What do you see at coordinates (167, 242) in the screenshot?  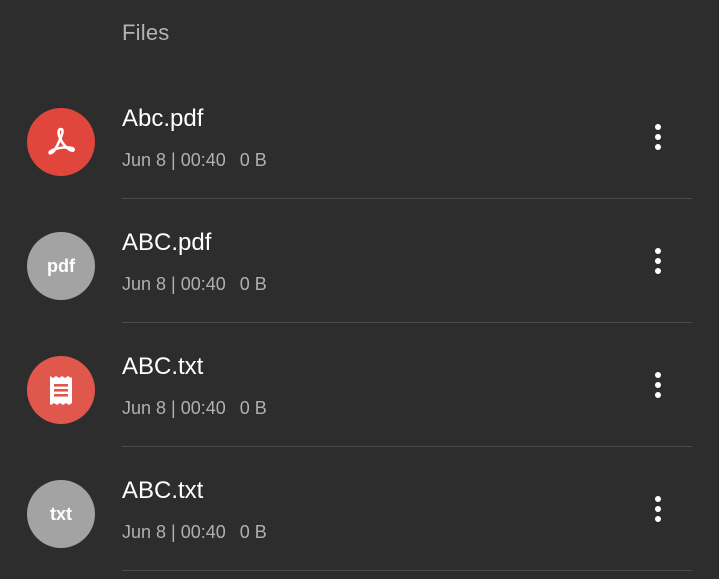 I see `file-name: ABC.pdf` at bounding box center [167, 242].